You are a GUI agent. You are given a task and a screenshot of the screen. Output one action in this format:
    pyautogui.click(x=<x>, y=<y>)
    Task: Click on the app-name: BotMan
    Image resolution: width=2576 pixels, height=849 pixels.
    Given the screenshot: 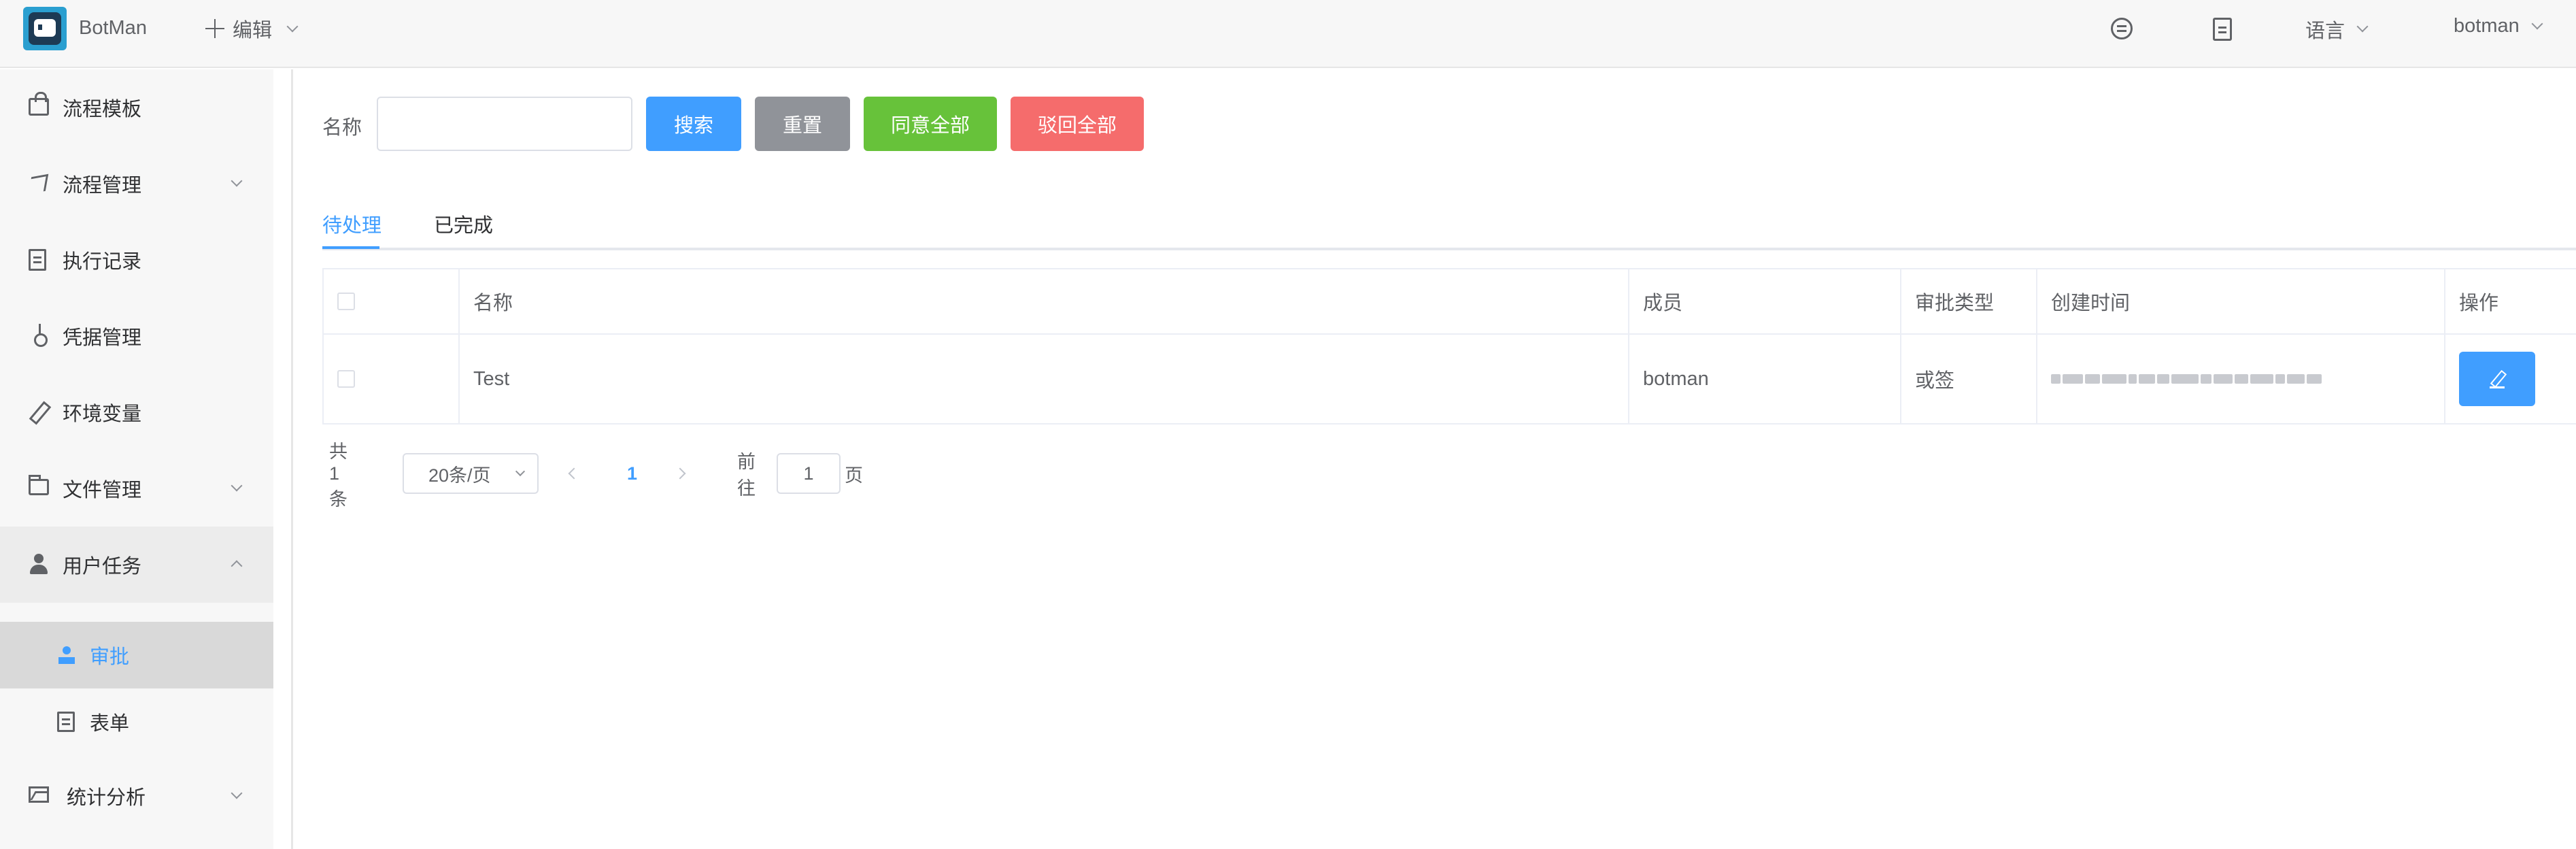 What is the action you would take?
    pyautogui.click(x=113, y=28)
    